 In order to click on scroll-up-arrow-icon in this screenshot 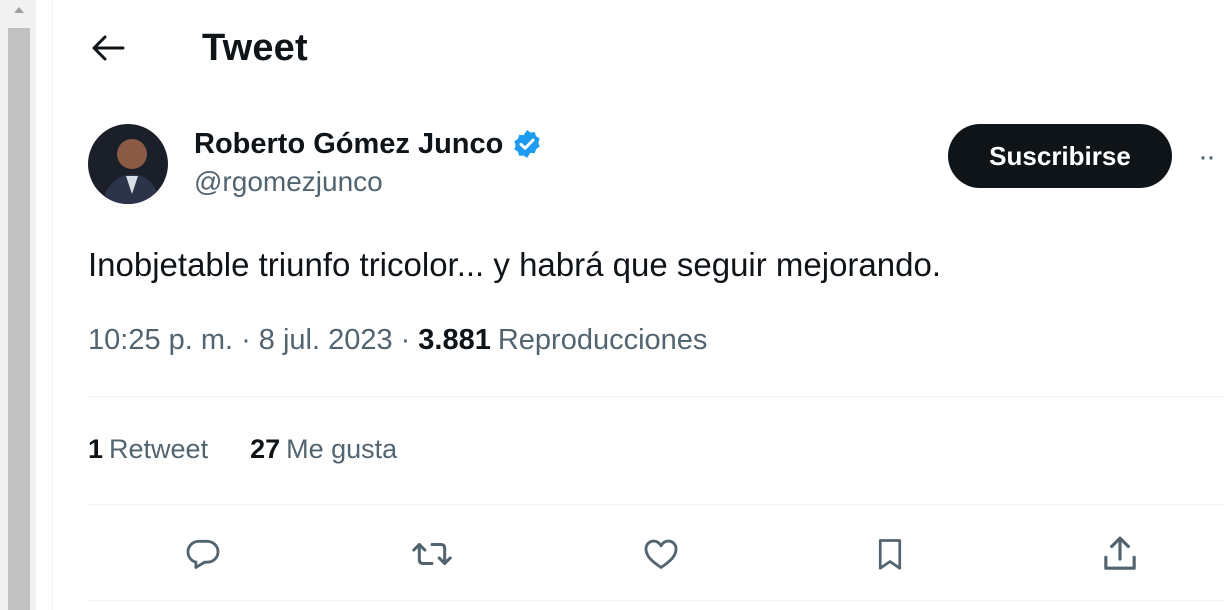, I will do `click(19, 10)`.